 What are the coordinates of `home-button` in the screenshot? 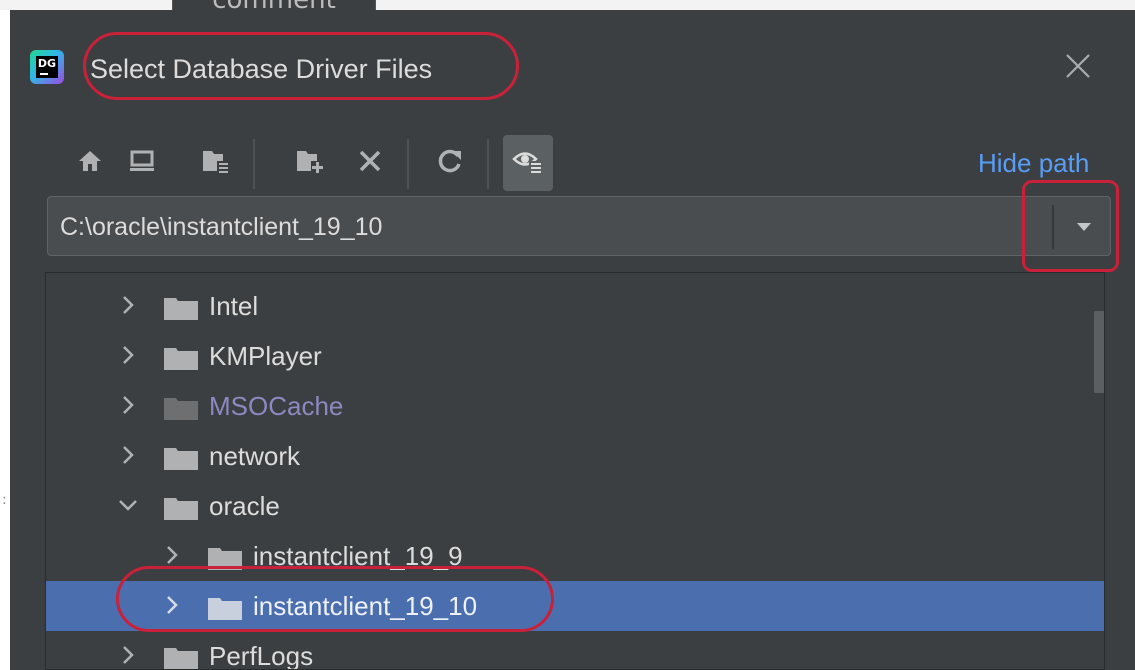 It's located at (90, 163).